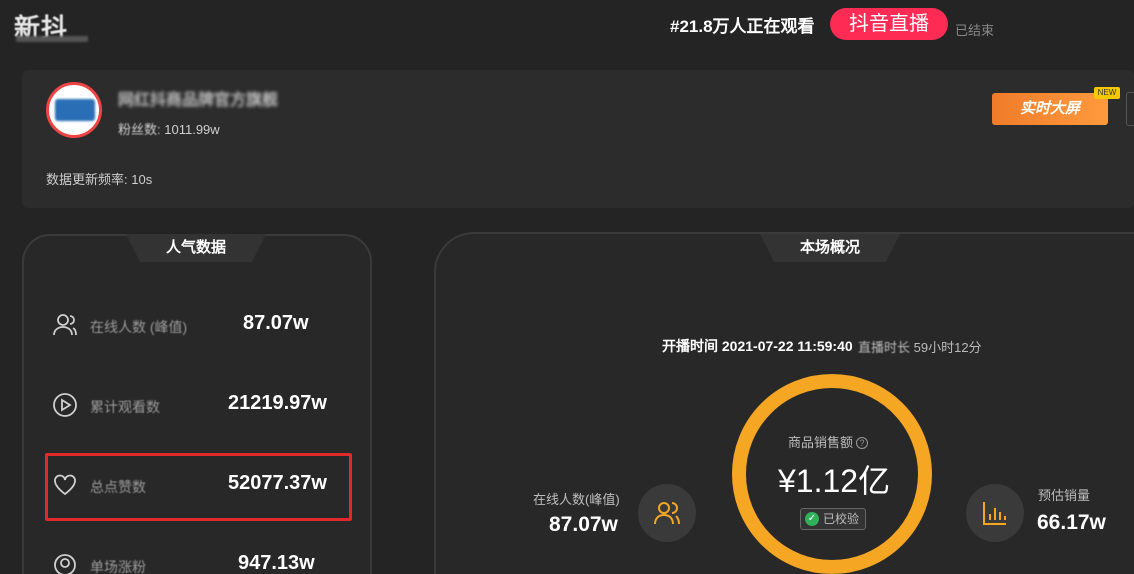  I want to click on verified-badge: ✓ 已校验, so click(833, 519).